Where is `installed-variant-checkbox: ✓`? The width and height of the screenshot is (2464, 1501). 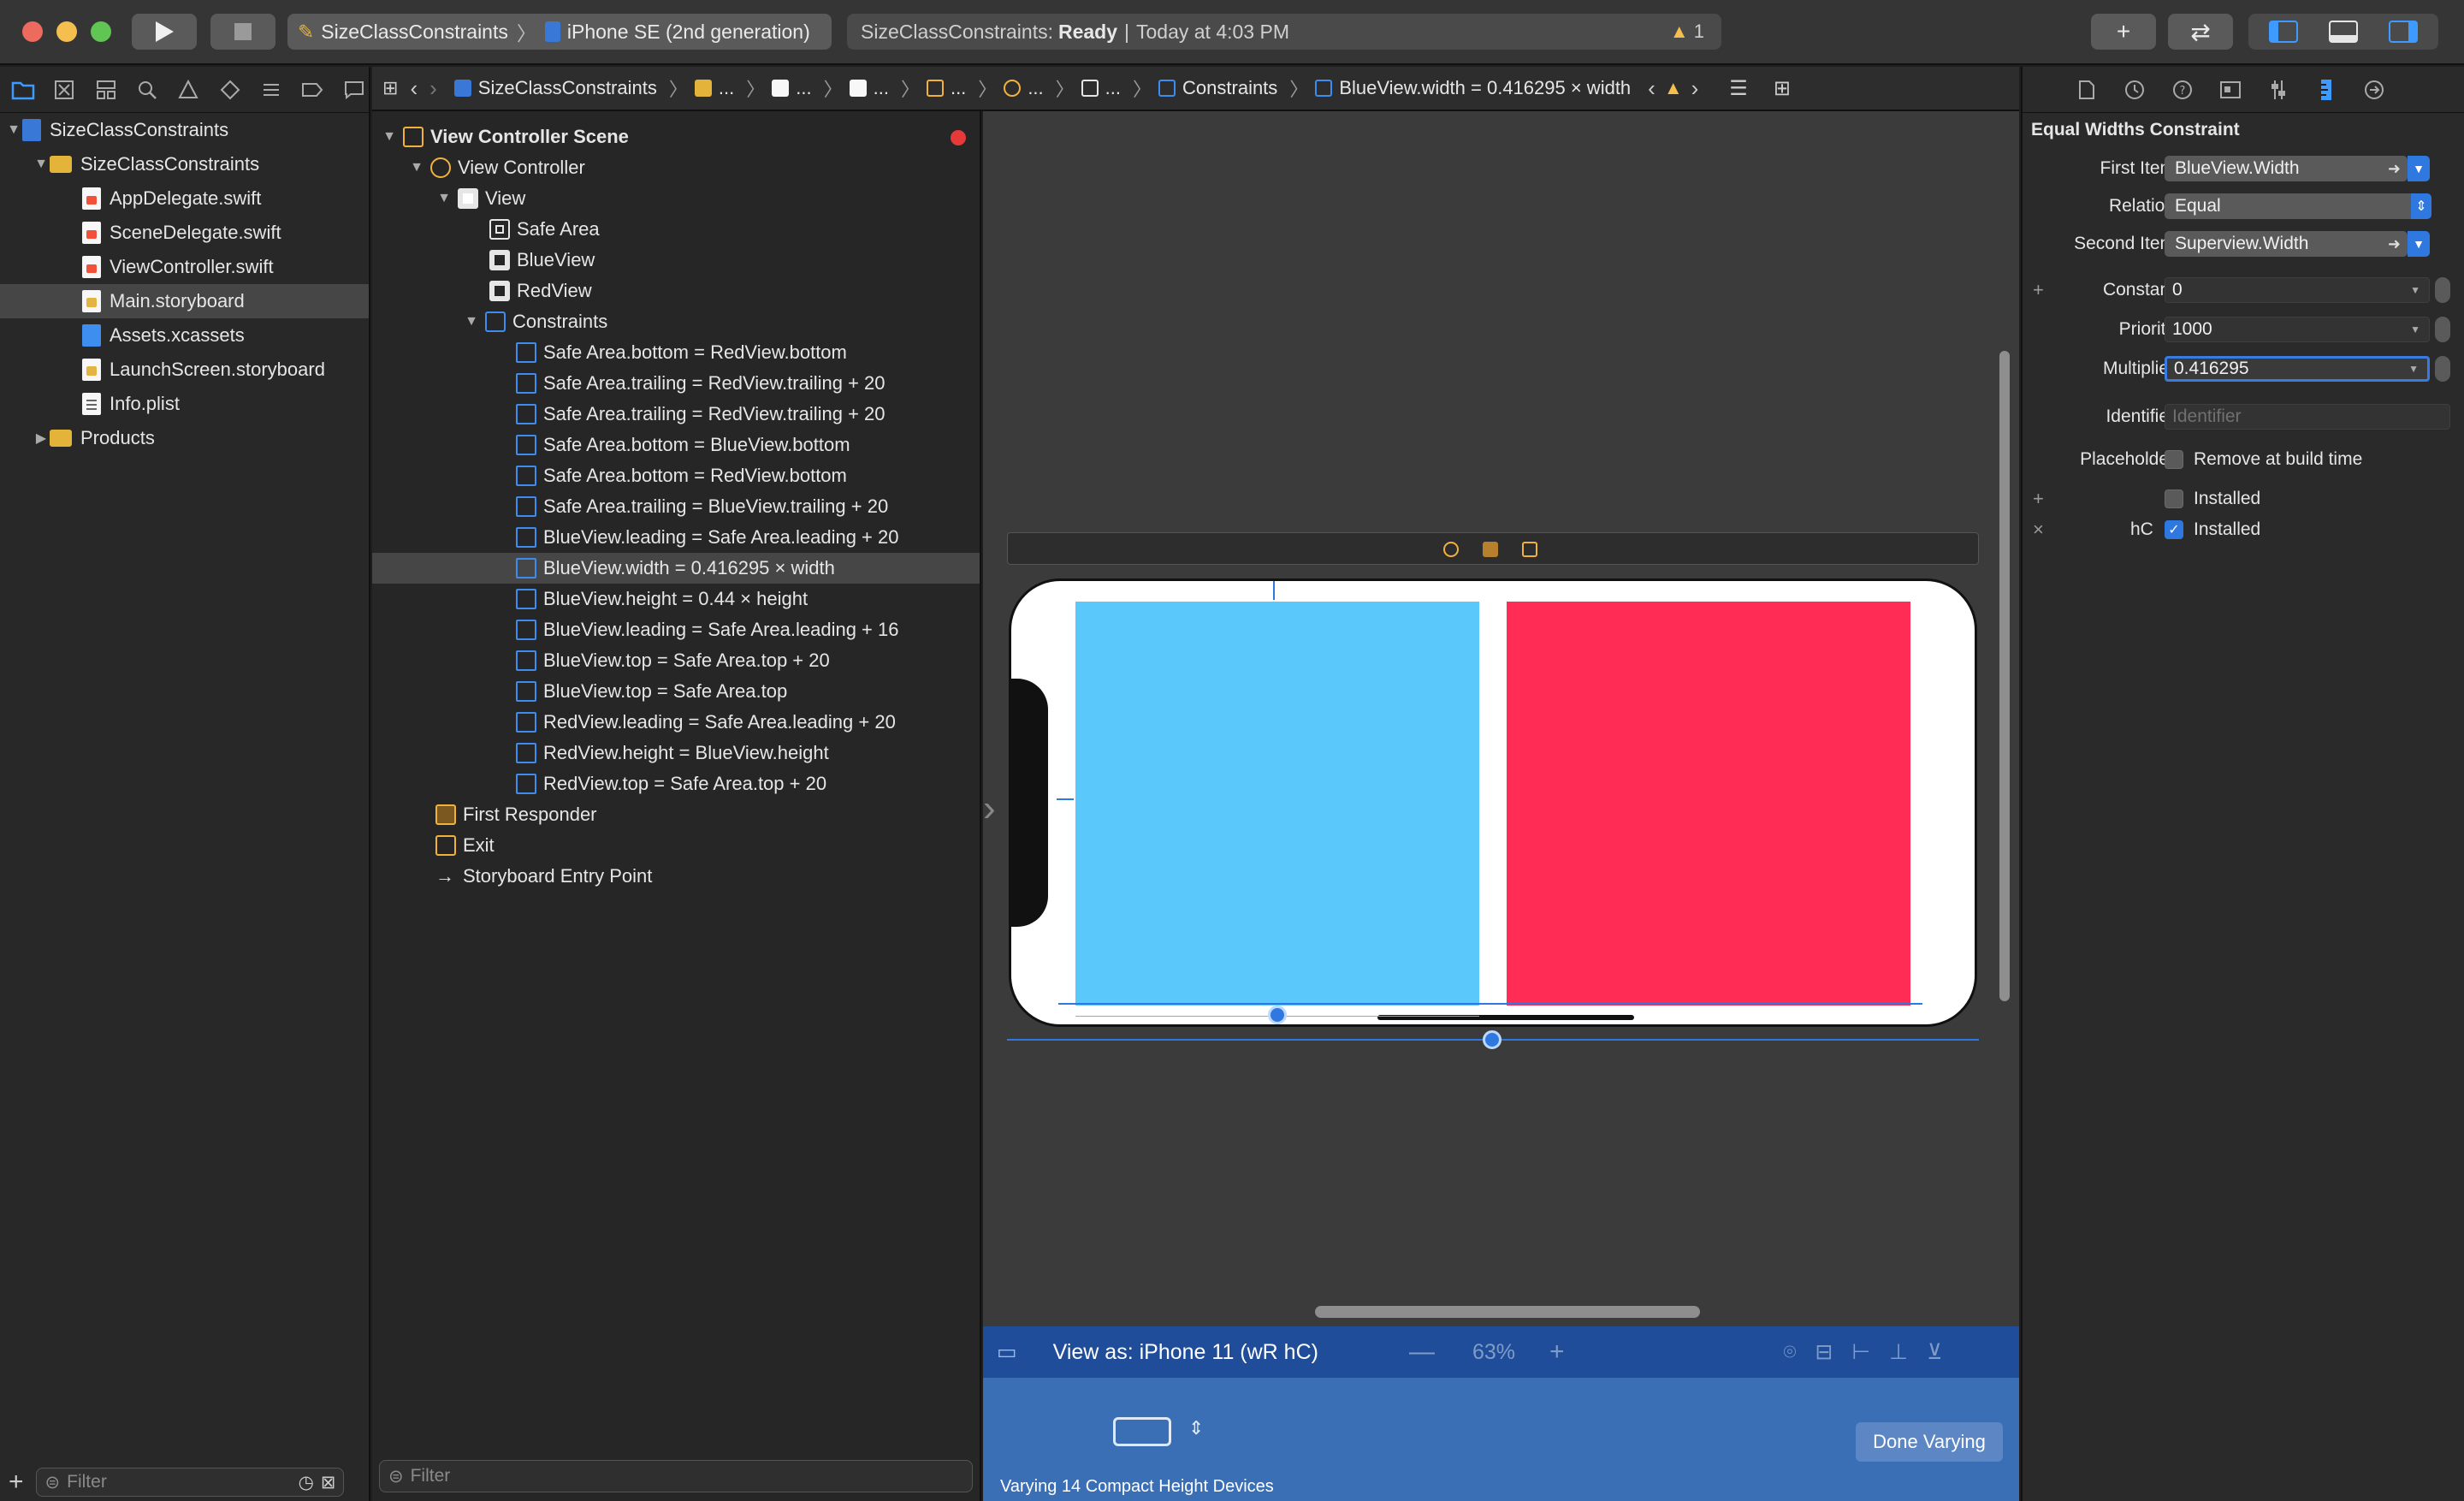 installed-variant-checkbox: ✓ is located at coordinates (2174, 530).